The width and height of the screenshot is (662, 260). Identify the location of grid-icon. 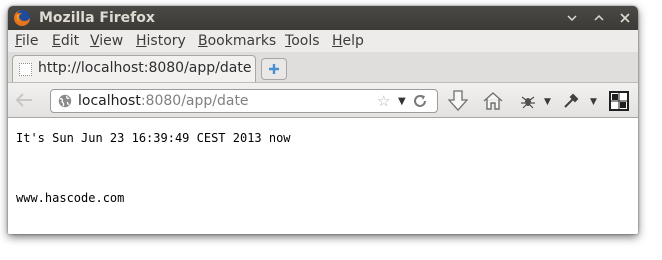
(619, 101).